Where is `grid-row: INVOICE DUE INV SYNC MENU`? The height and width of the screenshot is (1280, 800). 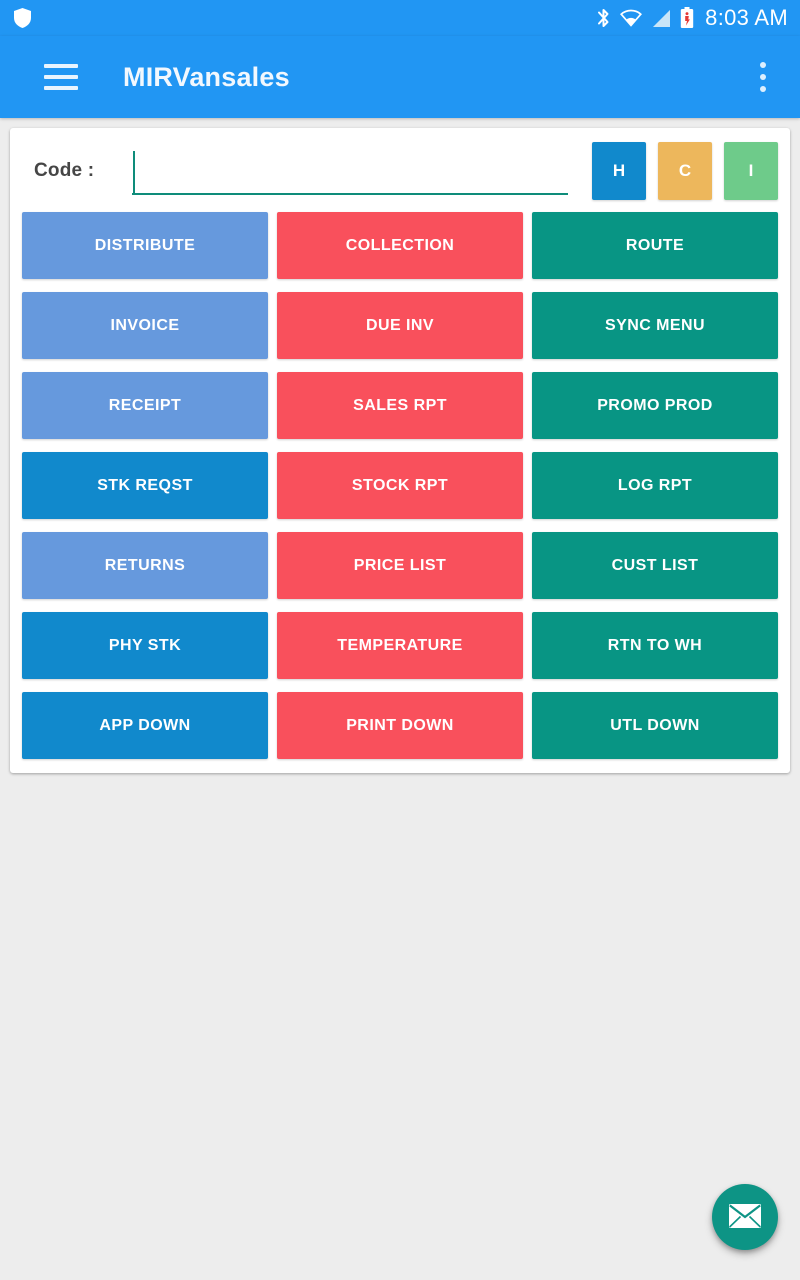
grid-row: INVOICE DUE INV SYNC MENU is located at coordinates (400, 325).